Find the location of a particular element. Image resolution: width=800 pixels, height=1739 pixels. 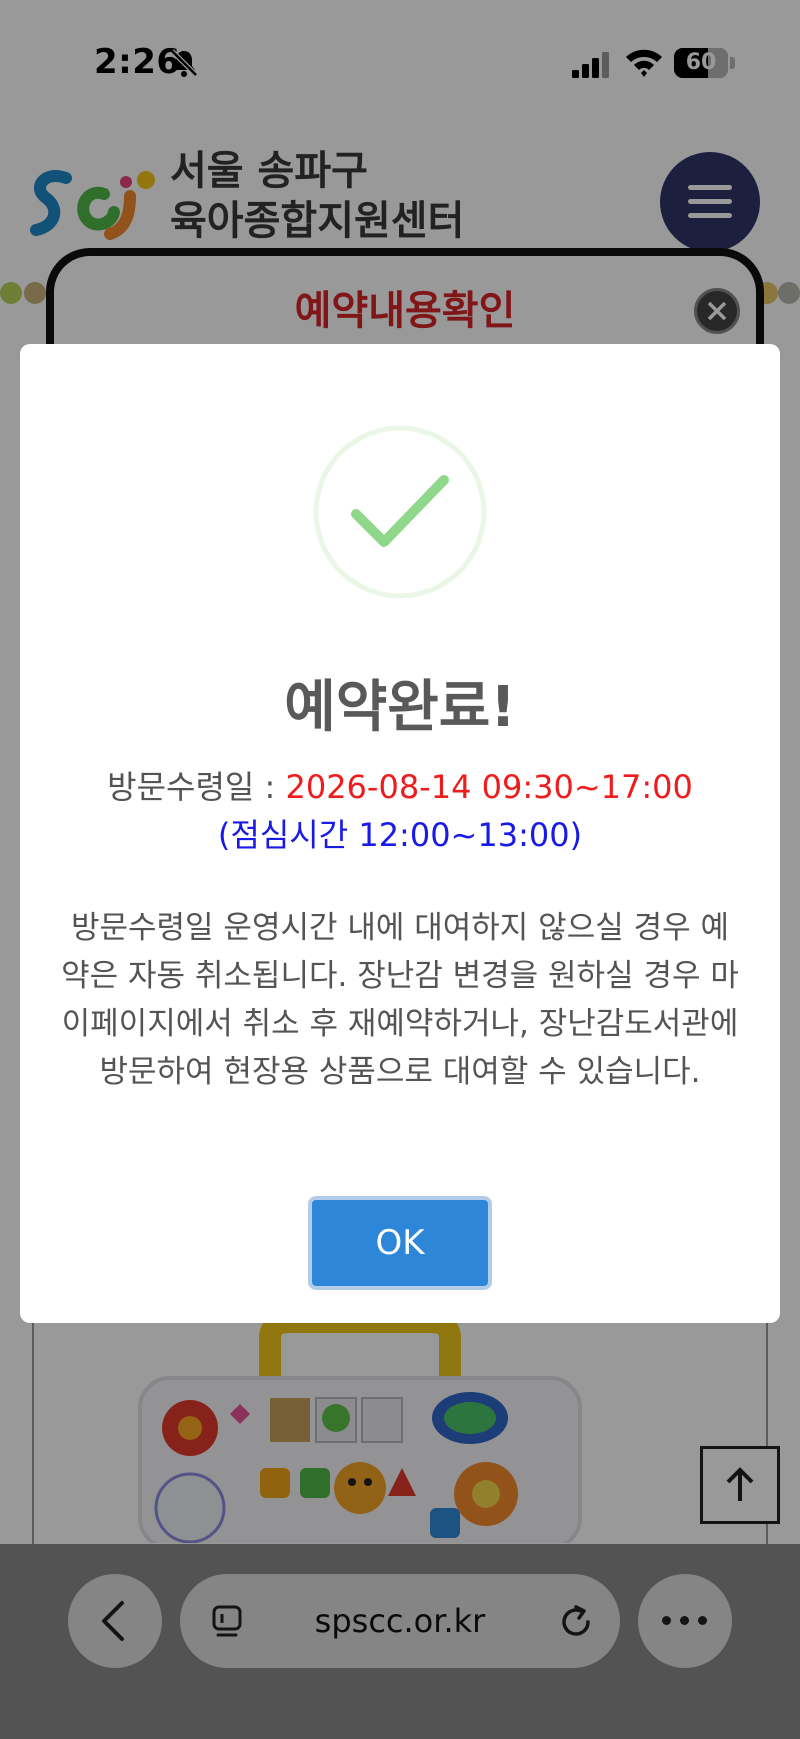

ok-button: OK is located at coordinates (400, 1243).